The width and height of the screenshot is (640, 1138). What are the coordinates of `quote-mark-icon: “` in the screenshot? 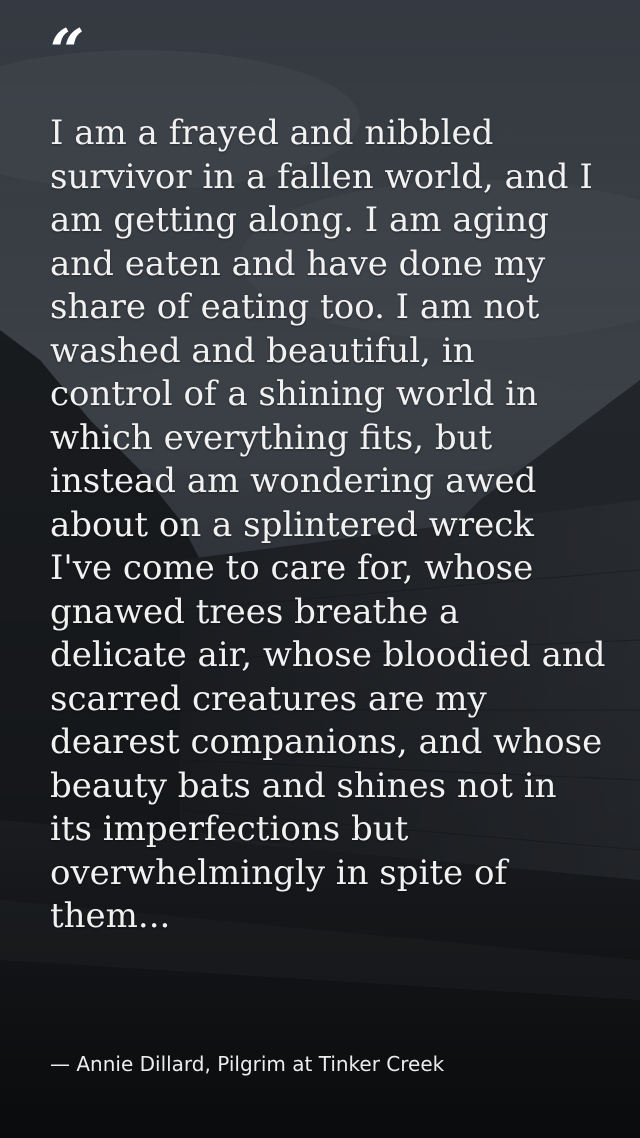 It's located at (67, 52).